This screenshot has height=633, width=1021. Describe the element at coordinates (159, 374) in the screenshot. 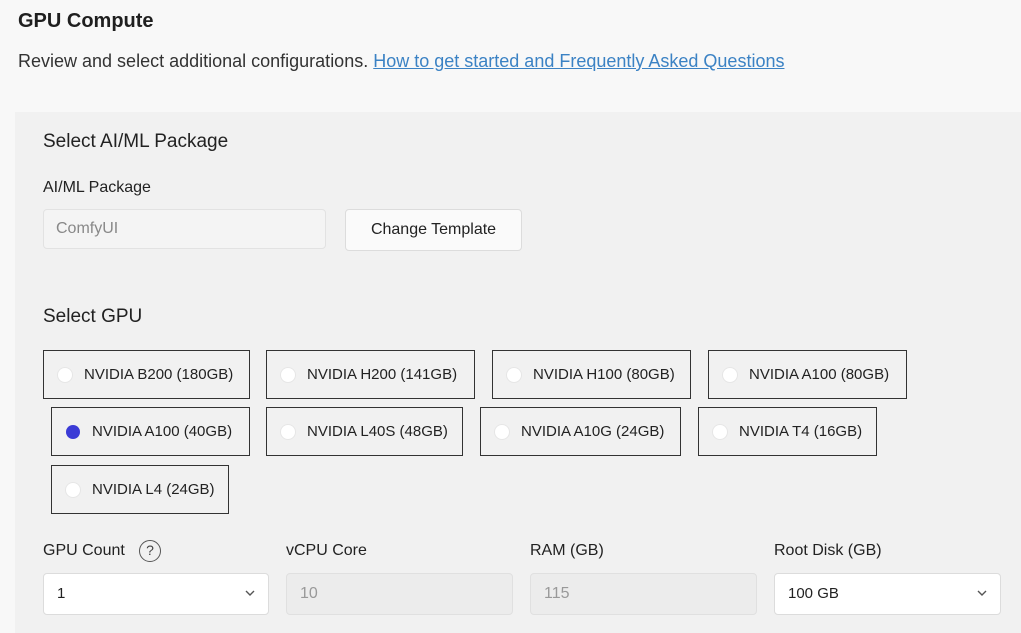

I see `gpu-option-label: NVIDIA B200 (180GB)` at that location.